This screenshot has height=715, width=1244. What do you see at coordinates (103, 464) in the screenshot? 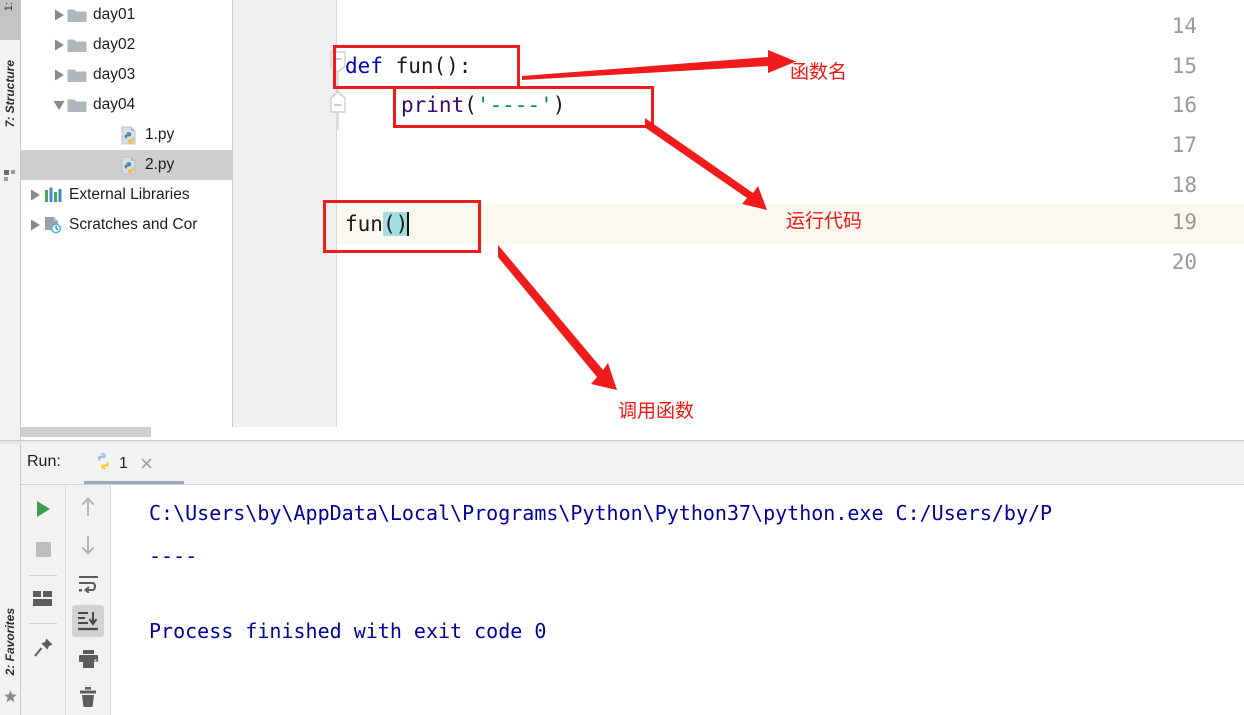
I see `python-icon` at bounding box center [103, 464].